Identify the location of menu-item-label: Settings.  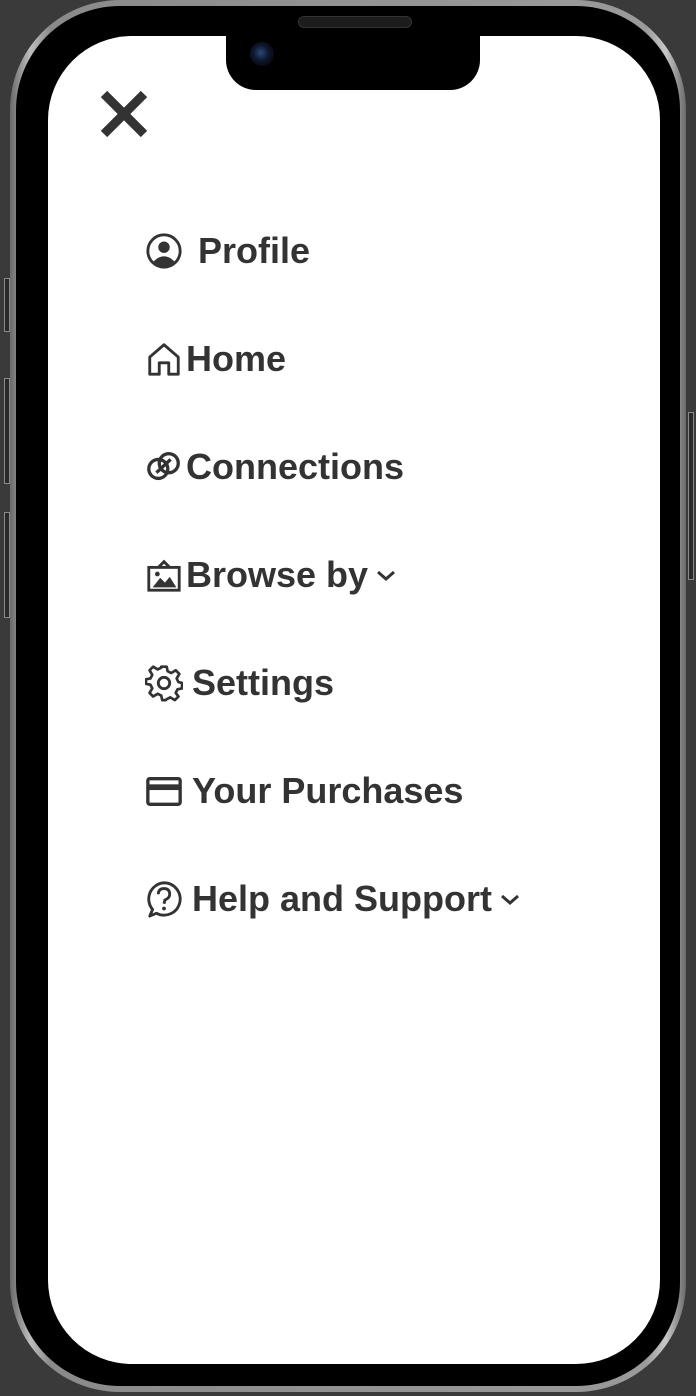
(263, 682).